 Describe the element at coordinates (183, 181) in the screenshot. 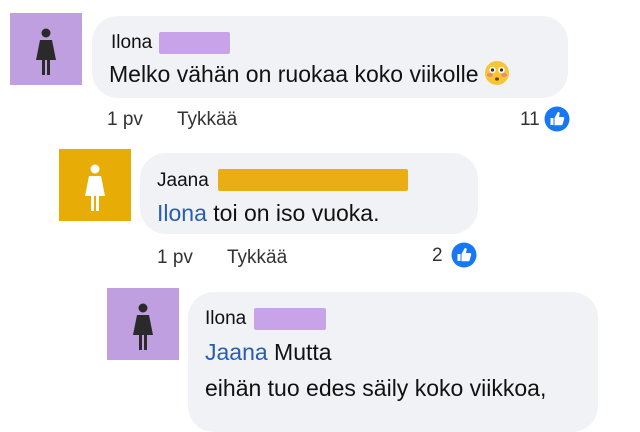

I see `author-name: Jaana` at that location.